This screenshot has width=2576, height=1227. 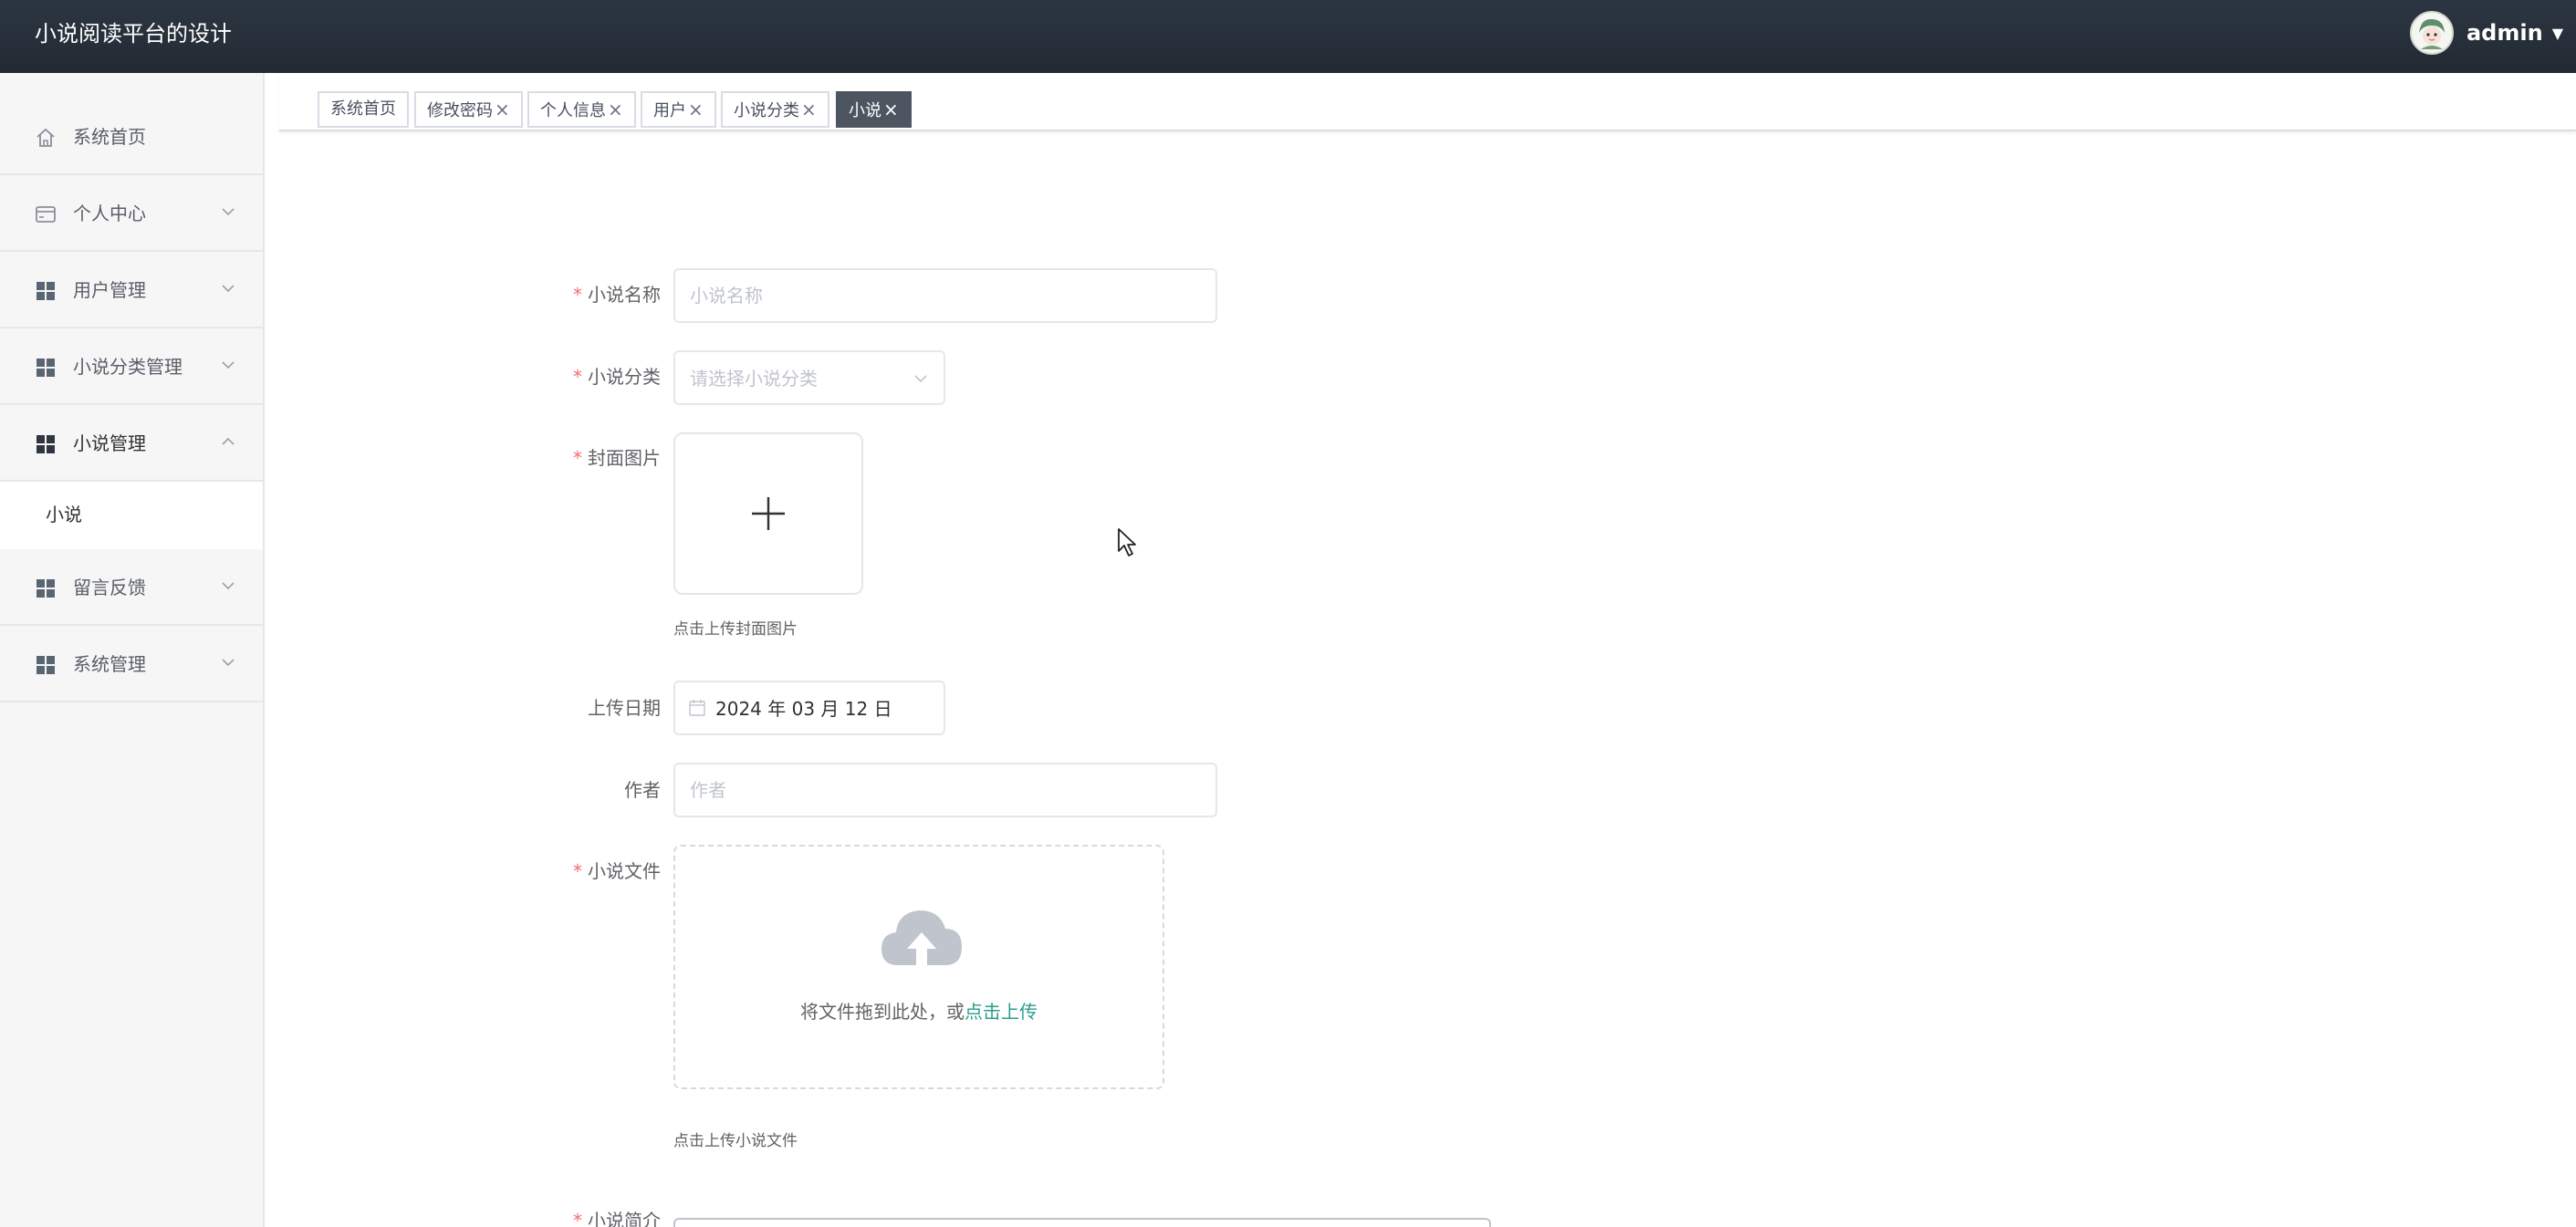 I want to click on tag-personal-info: 个人信息 ×, so click(x=581, y=110).